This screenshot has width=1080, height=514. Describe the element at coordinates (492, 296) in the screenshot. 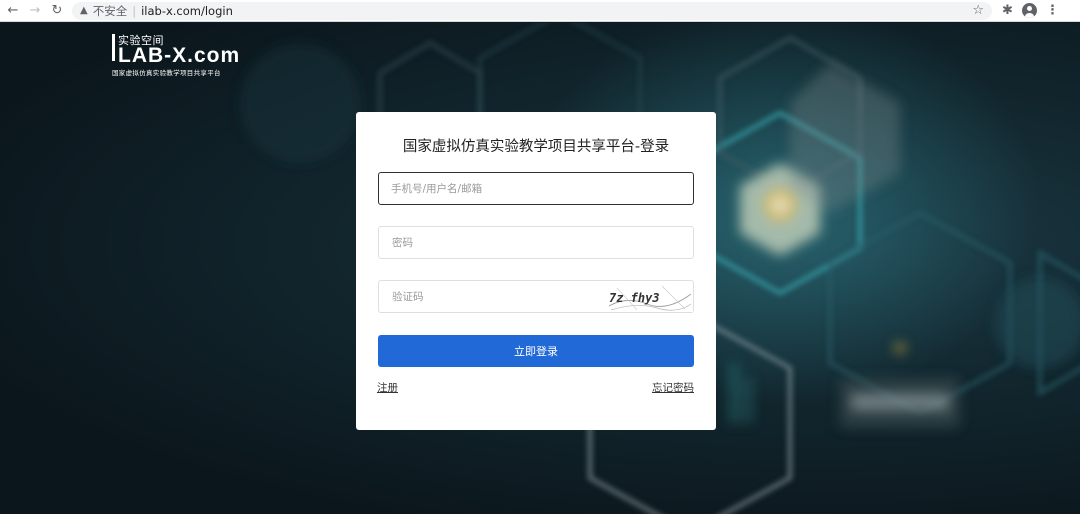

I see `captcha-input` at that location.